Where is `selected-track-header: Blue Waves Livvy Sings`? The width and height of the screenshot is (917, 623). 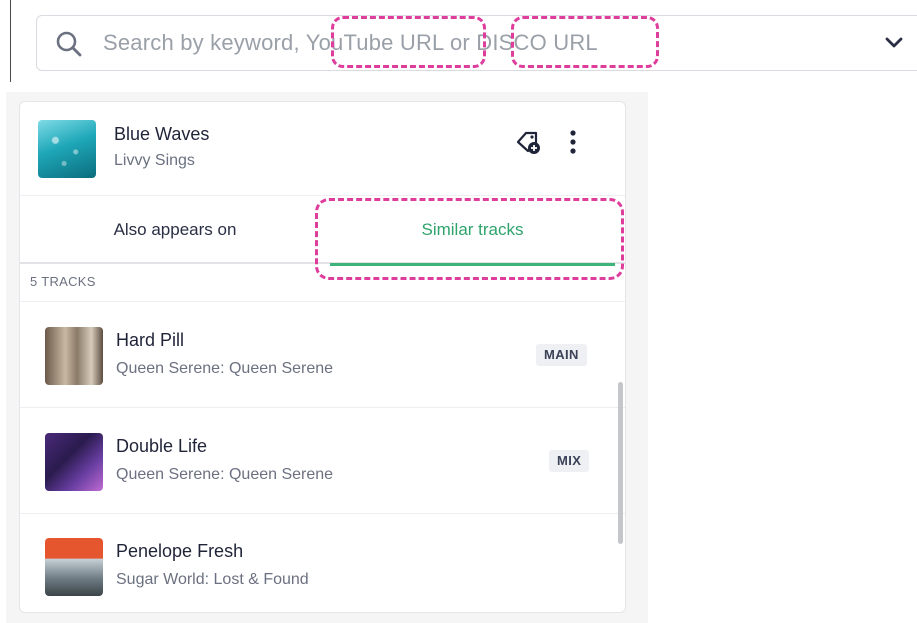
selected-track-header: Blue Waves Livvy Sings is located at coordinates (322, 149).